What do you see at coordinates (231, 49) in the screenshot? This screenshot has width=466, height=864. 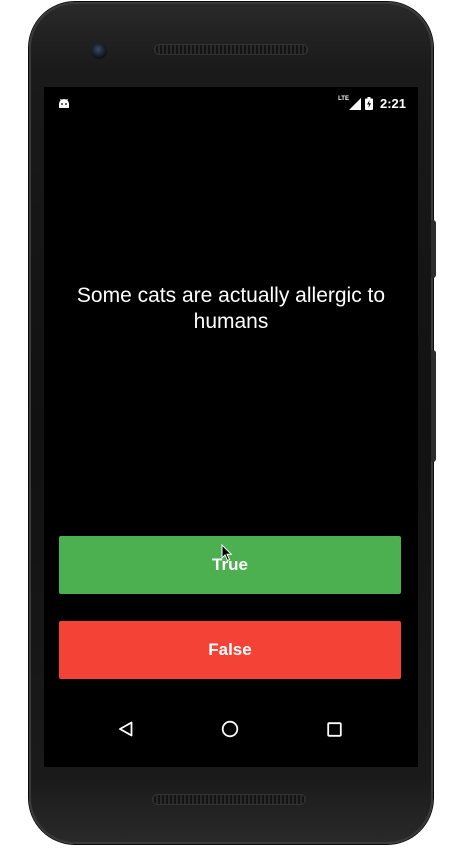 I see `earpiece-speaker` at bounding box center [231, 49].